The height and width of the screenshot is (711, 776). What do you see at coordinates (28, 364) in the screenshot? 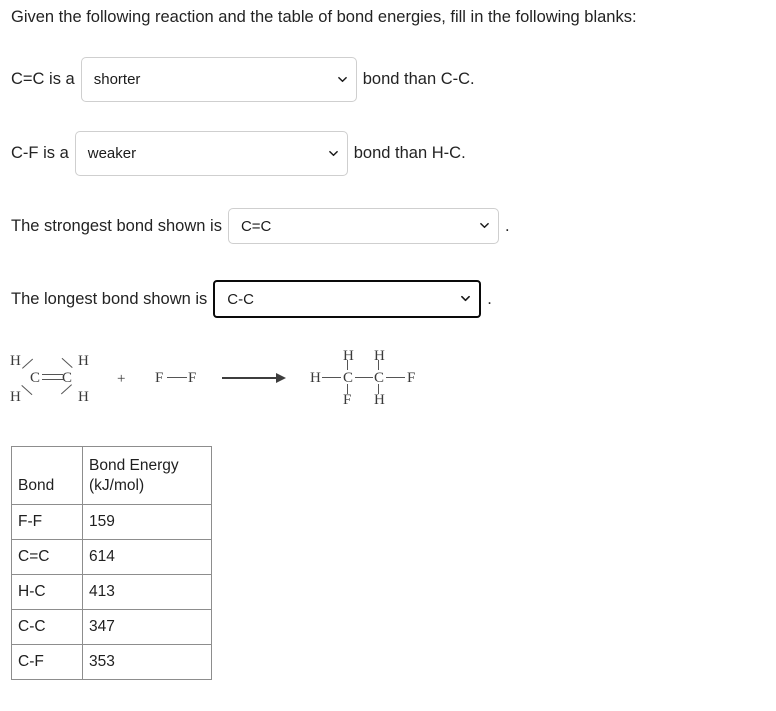
I see `ethene-bond-h-top-left` at bounding box center [28, 364].